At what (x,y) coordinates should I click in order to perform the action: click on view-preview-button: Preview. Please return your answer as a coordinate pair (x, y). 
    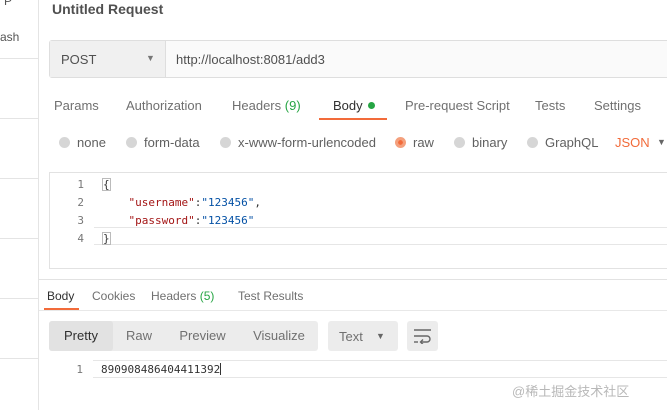
    Looking at the image, I should click on (202, 336).